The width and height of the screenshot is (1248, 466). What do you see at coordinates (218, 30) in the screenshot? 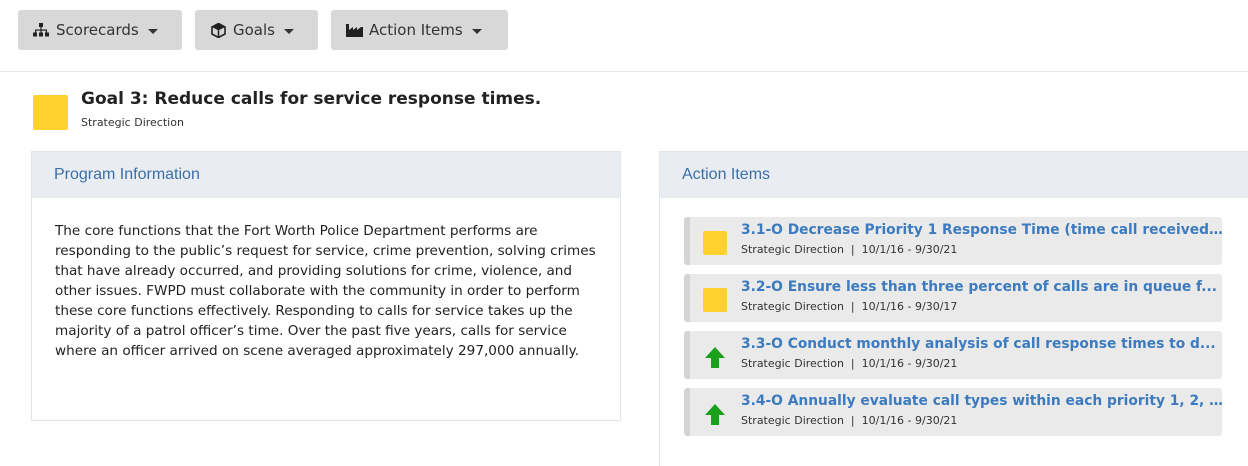
I see `cube-icon` at bounding box center [218, 30].